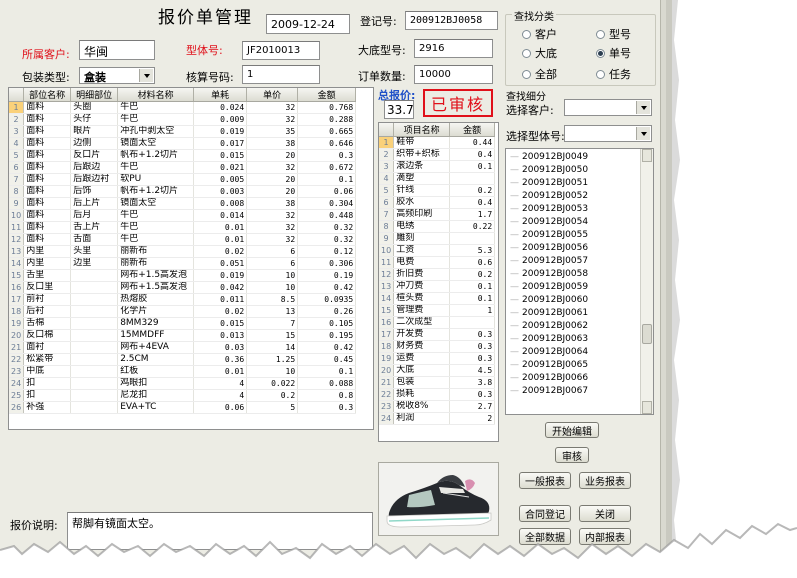 This screenshot has height=578, width=797. Describe the element at coordinates (183, 347) in the screenshot. I see `table-row: 21 面衬 网布+4EVA 0.03 14 0.42` at that location.